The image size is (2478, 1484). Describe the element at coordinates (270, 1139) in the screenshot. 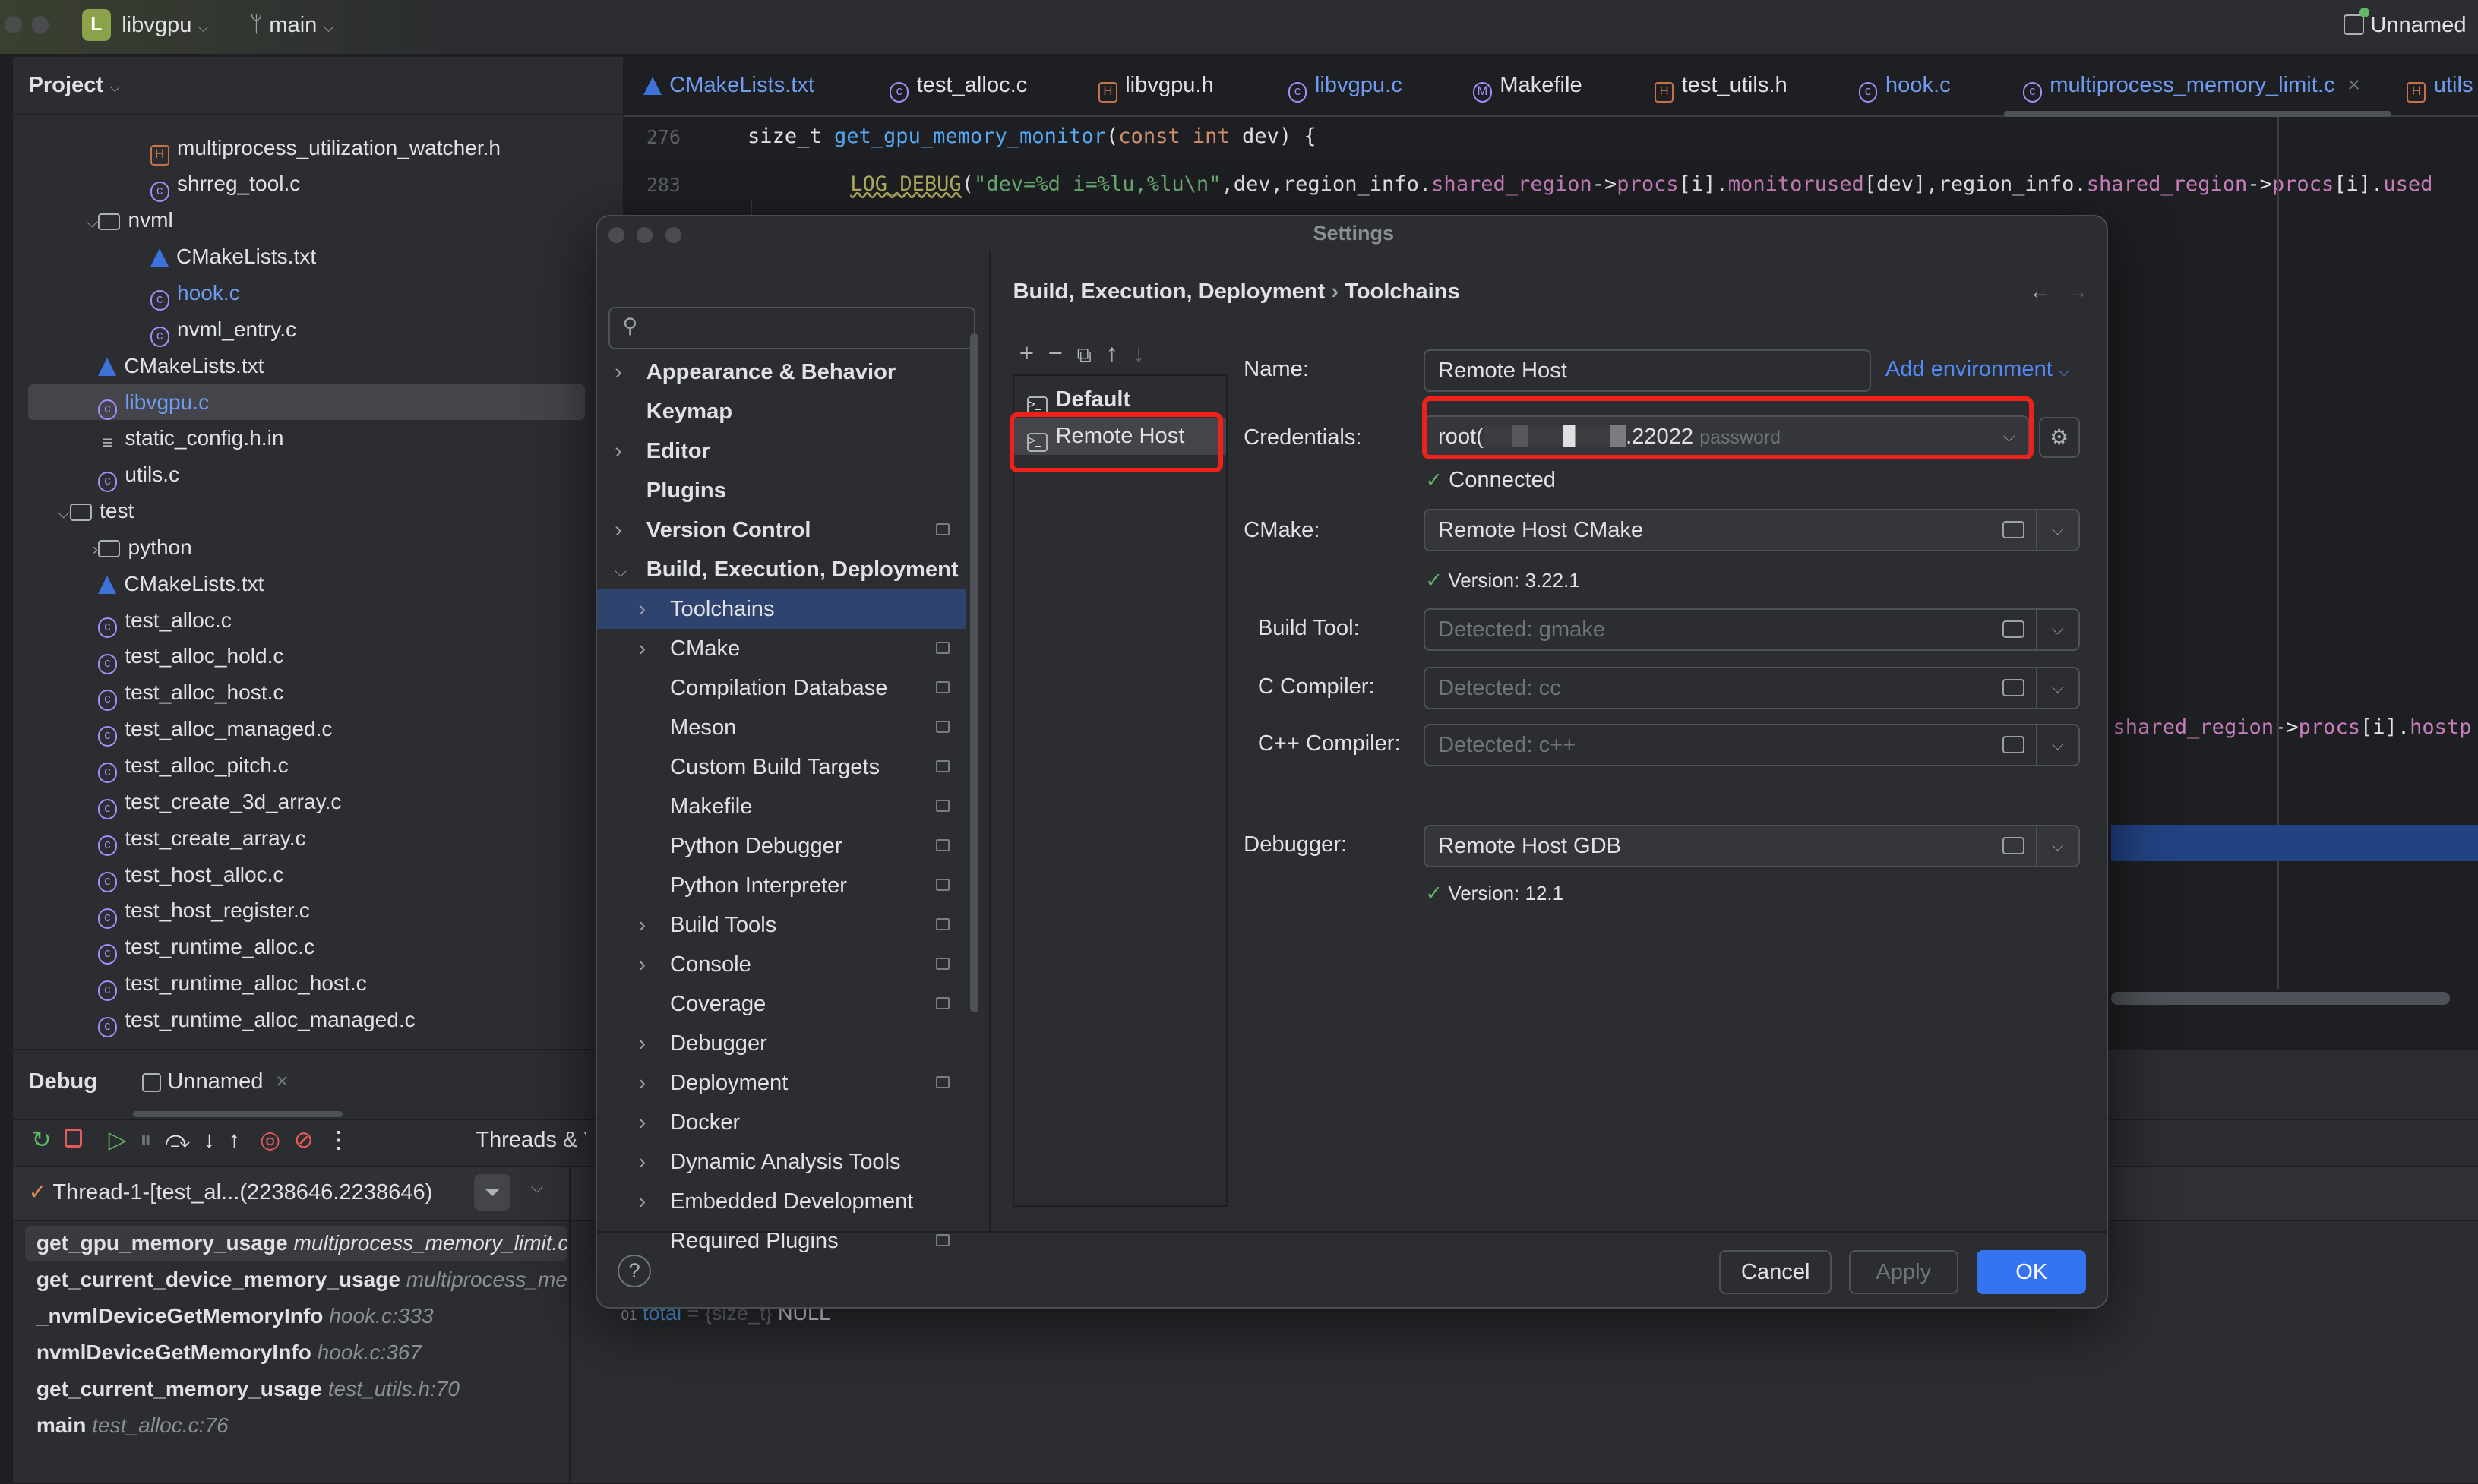

I see `view-breakpoints-icon: ◎` at that location.